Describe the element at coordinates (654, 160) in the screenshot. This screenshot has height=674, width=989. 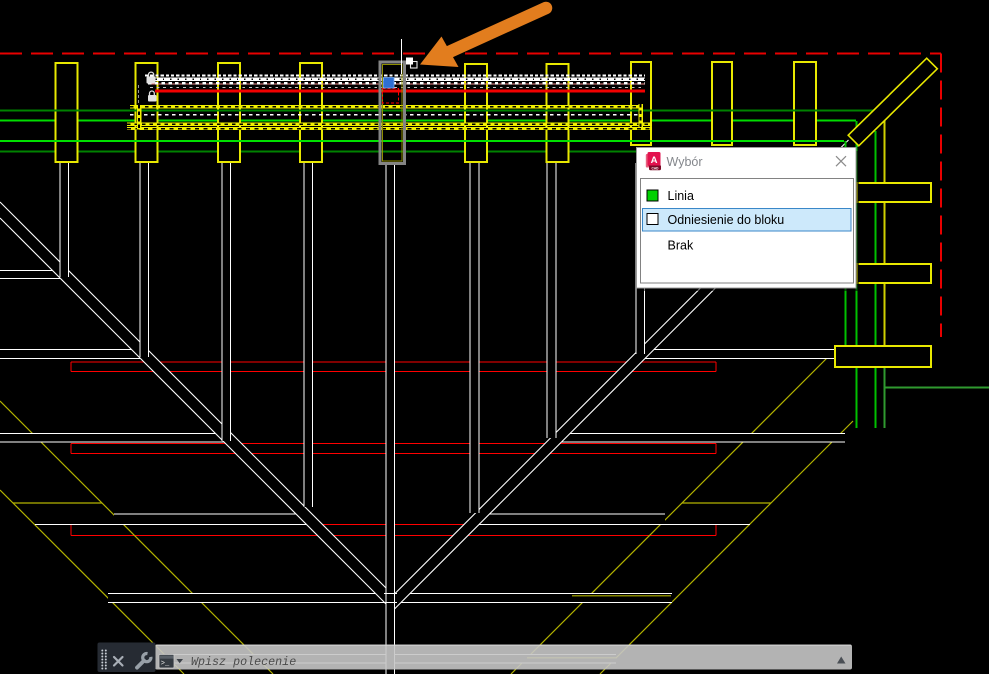
I see `svg-text: A` at that location.